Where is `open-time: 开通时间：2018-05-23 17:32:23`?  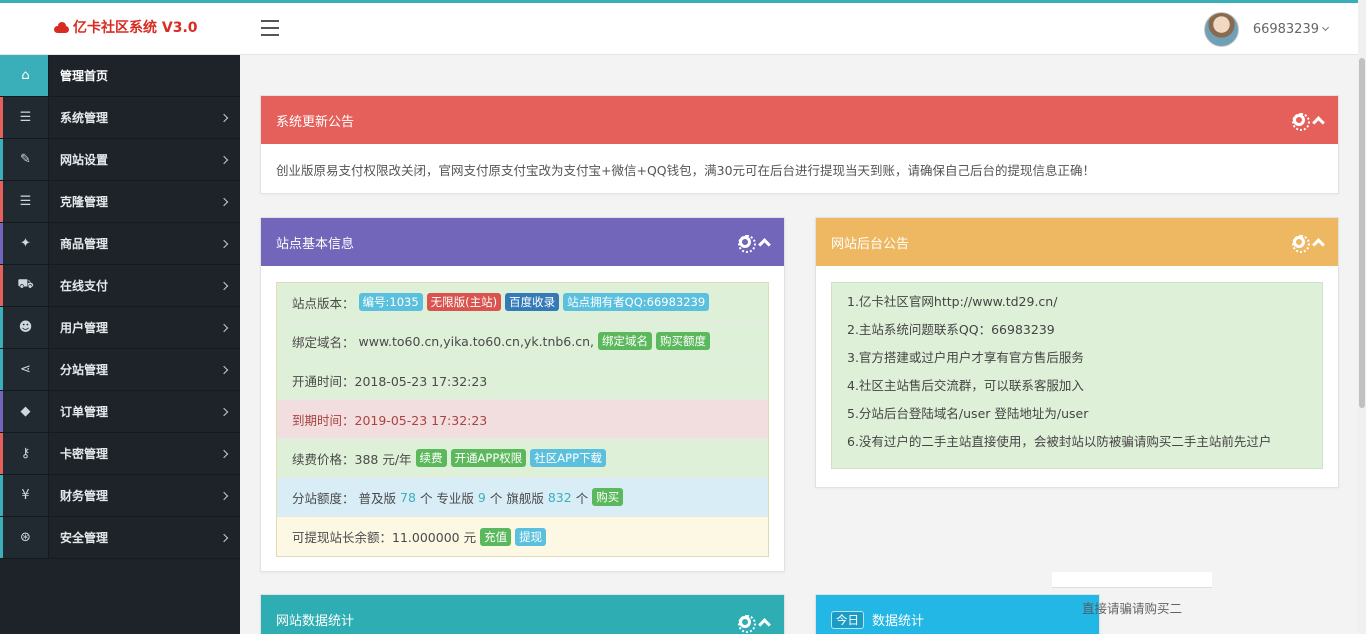
open-time: 开通时间：2018-05-23 17:32:23 is located at coordinates (390, 381).